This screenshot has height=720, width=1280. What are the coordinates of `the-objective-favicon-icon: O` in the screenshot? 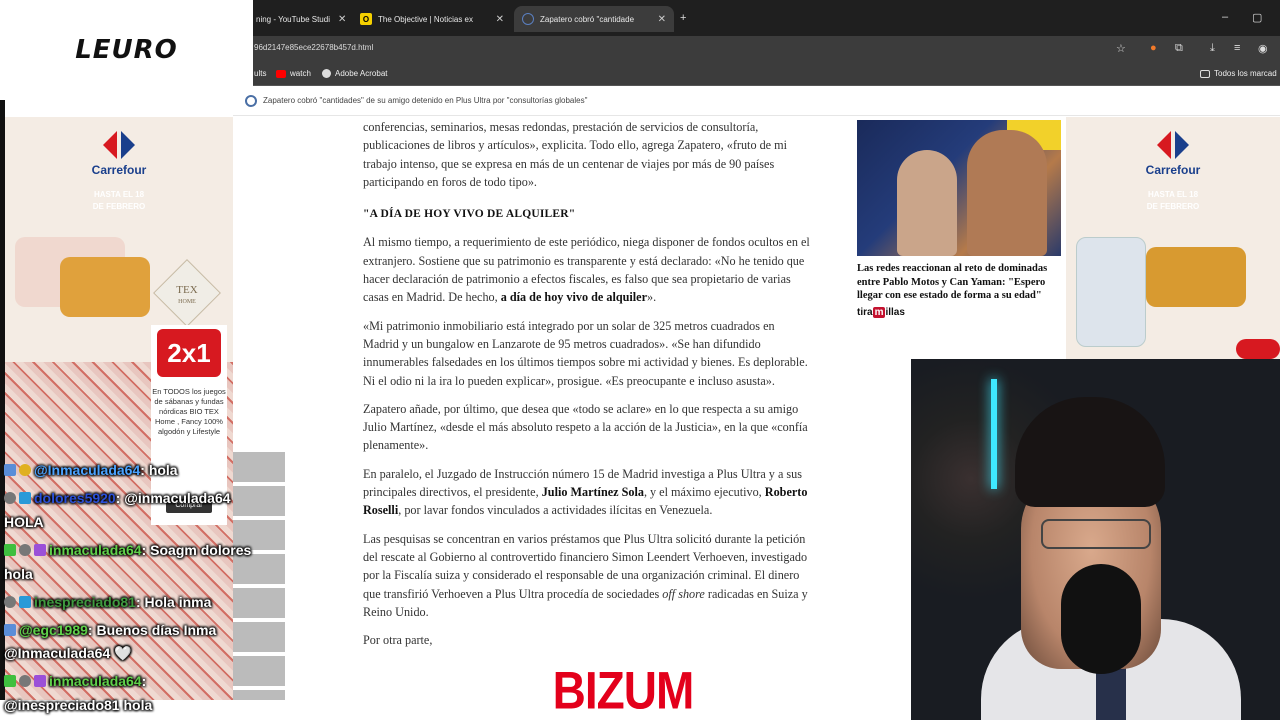 It's located at (366, 19).